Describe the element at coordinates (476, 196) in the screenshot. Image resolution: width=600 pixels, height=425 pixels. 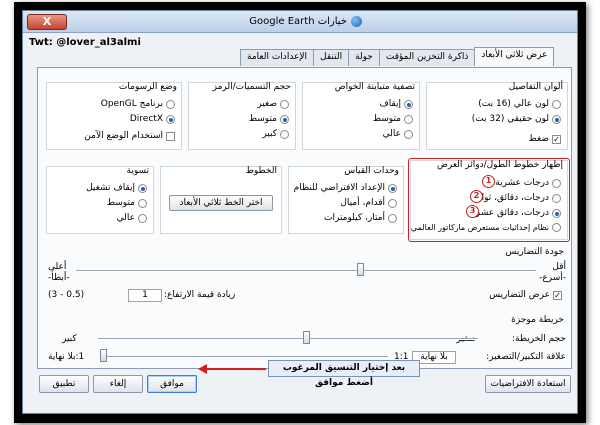
I see `badge-2: 2` at that location.